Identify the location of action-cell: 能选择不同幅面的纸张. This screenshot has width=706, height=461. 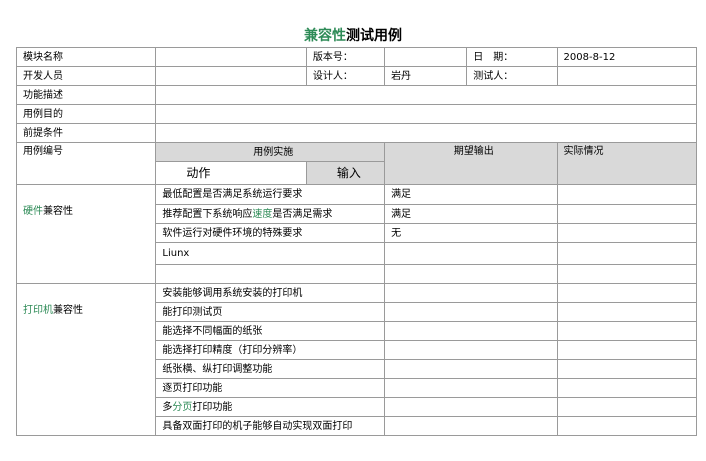
(270, 331).